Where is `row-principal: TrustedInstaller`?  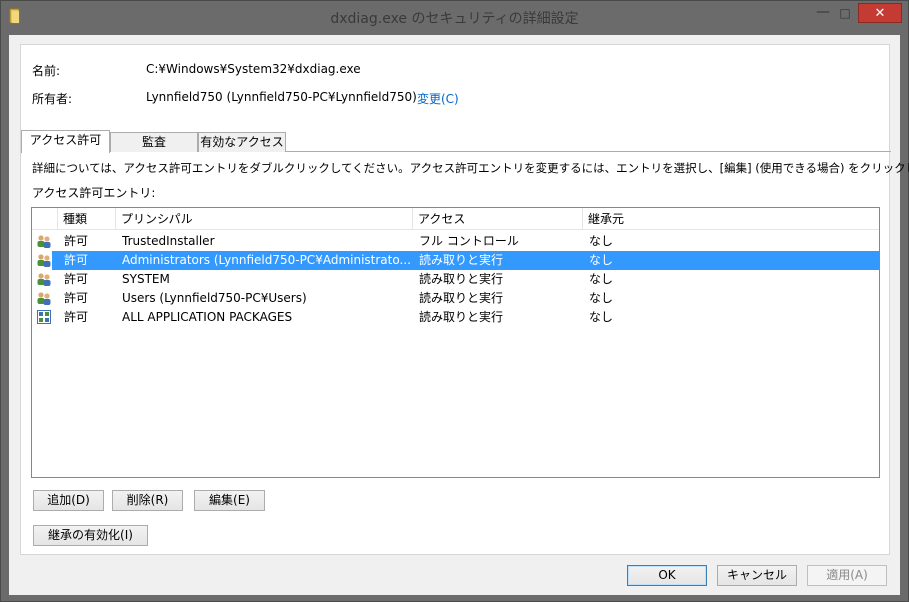
row-principal: TrustedInstaller is located at coordinates (168, 241).